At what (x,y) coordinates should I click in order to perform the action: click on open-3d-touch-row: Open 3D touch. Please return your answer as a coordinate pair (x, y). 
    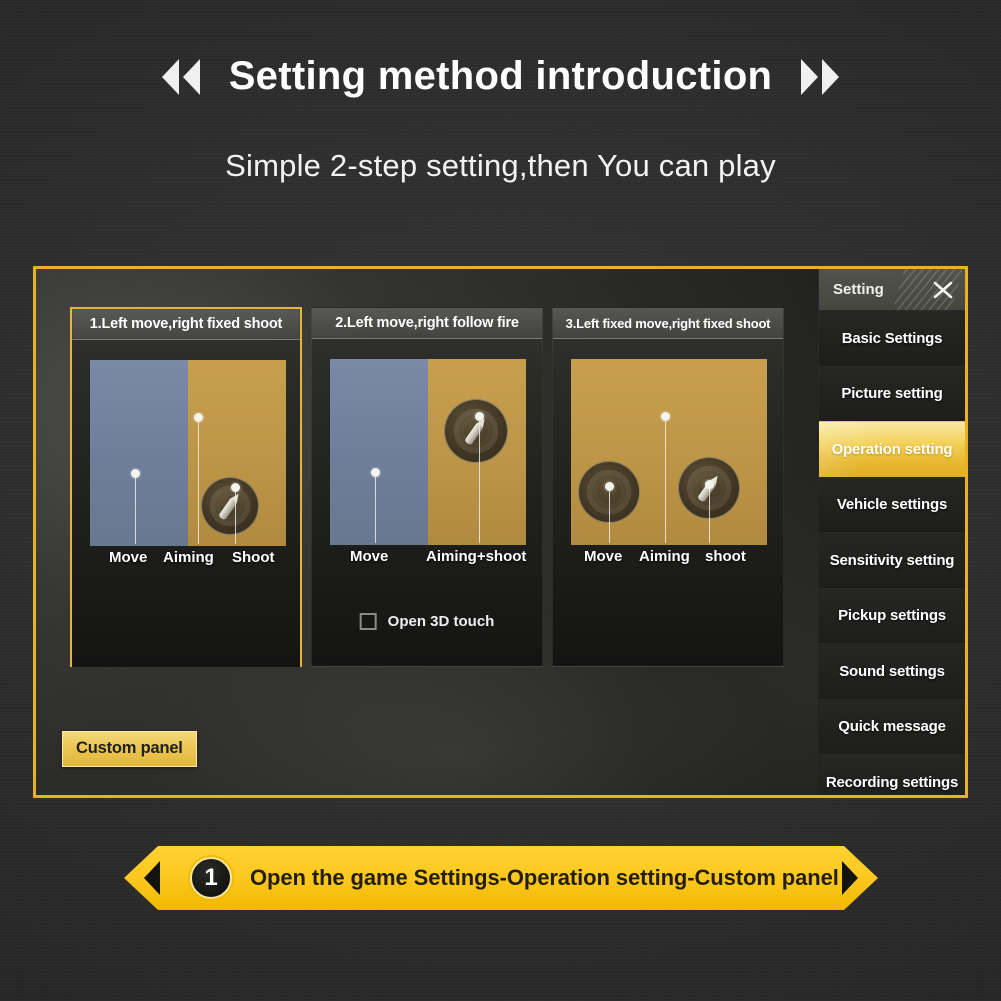
    Looking at the image, I should click on (427, 621).